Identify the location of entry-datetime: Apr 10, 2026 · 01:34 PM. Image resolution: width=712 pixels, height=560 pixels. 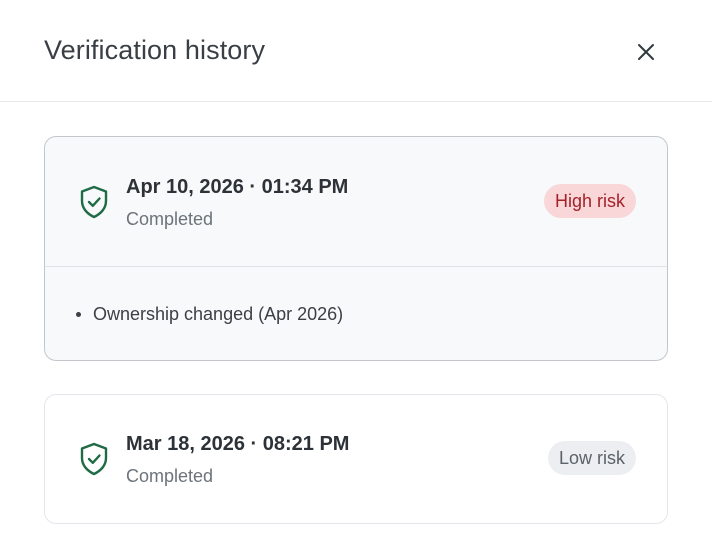
(237, 187).